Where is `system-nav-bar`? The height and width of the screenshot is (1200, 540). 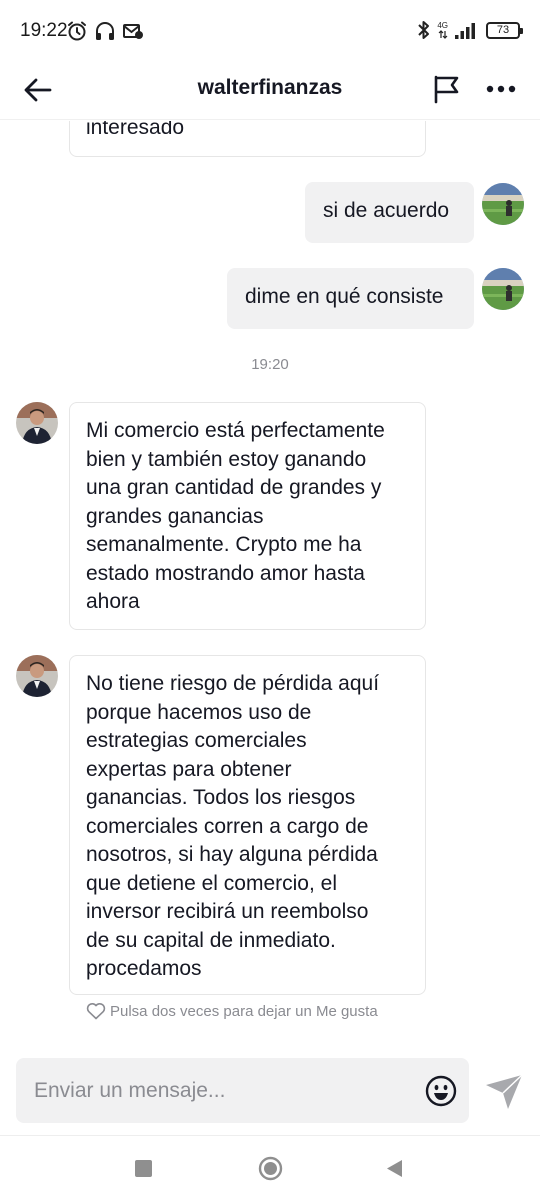 system-nav-bar is located at coordinates (270, 1167).